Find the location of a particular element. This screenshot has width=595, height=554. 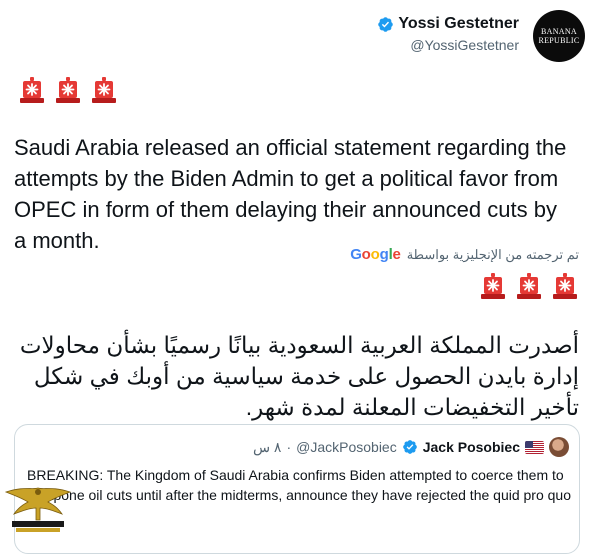

quoted-tweet-handle: @JackPosobiec is located at coordinates (346, 447).